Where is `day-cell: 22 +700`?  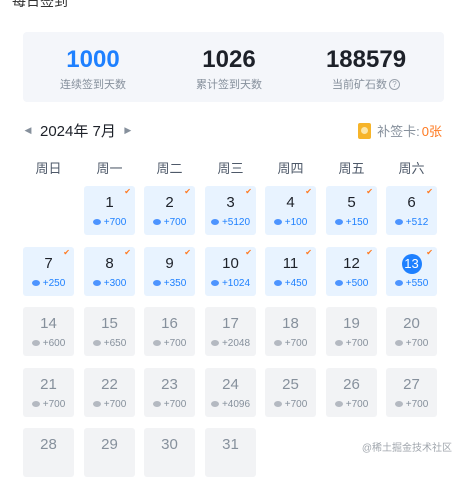 day-cell: 22 +700 is located at coordinates (109, 392).